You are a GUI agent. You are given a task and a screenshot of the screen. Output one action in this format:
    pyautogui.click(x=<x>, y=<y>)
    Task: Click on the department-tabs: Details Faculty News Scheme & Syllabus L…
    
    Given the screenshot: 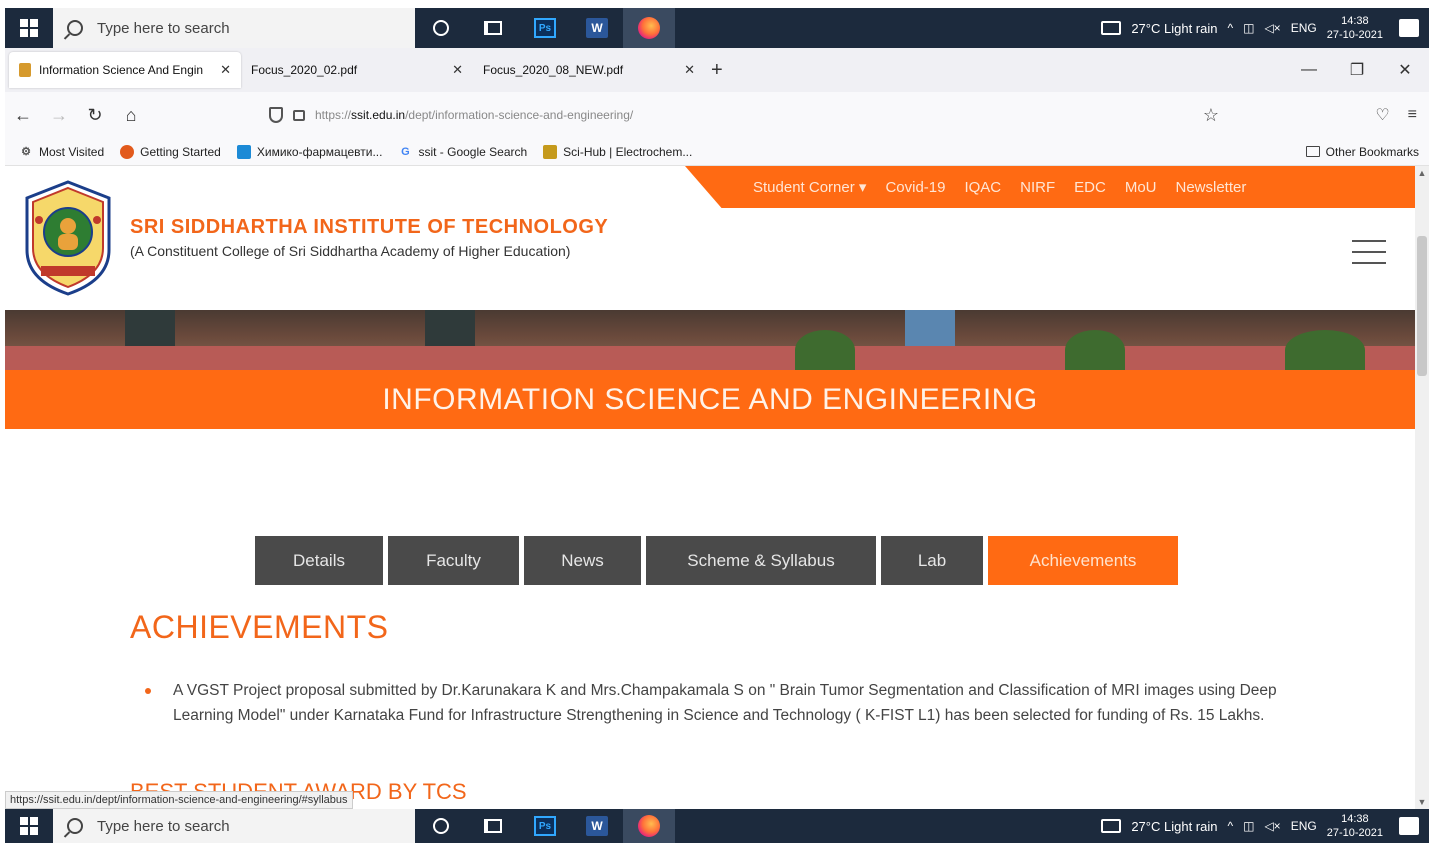 What is the action you would take?
    pyautogui.click(x=719, y=560)
    